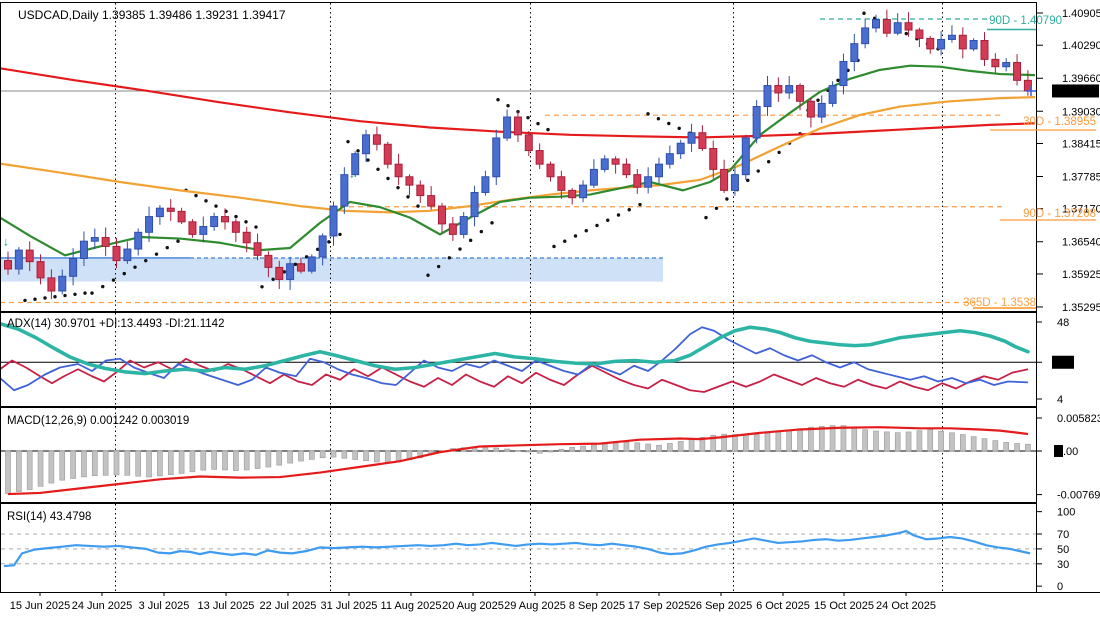 Image resolution: width=1100 pixels, height=619 pixels. What do you see at coordinates (226, 606) in the screenshot?
I see `date-label: 13 Jul 2025` at bounding box center [226, 606].